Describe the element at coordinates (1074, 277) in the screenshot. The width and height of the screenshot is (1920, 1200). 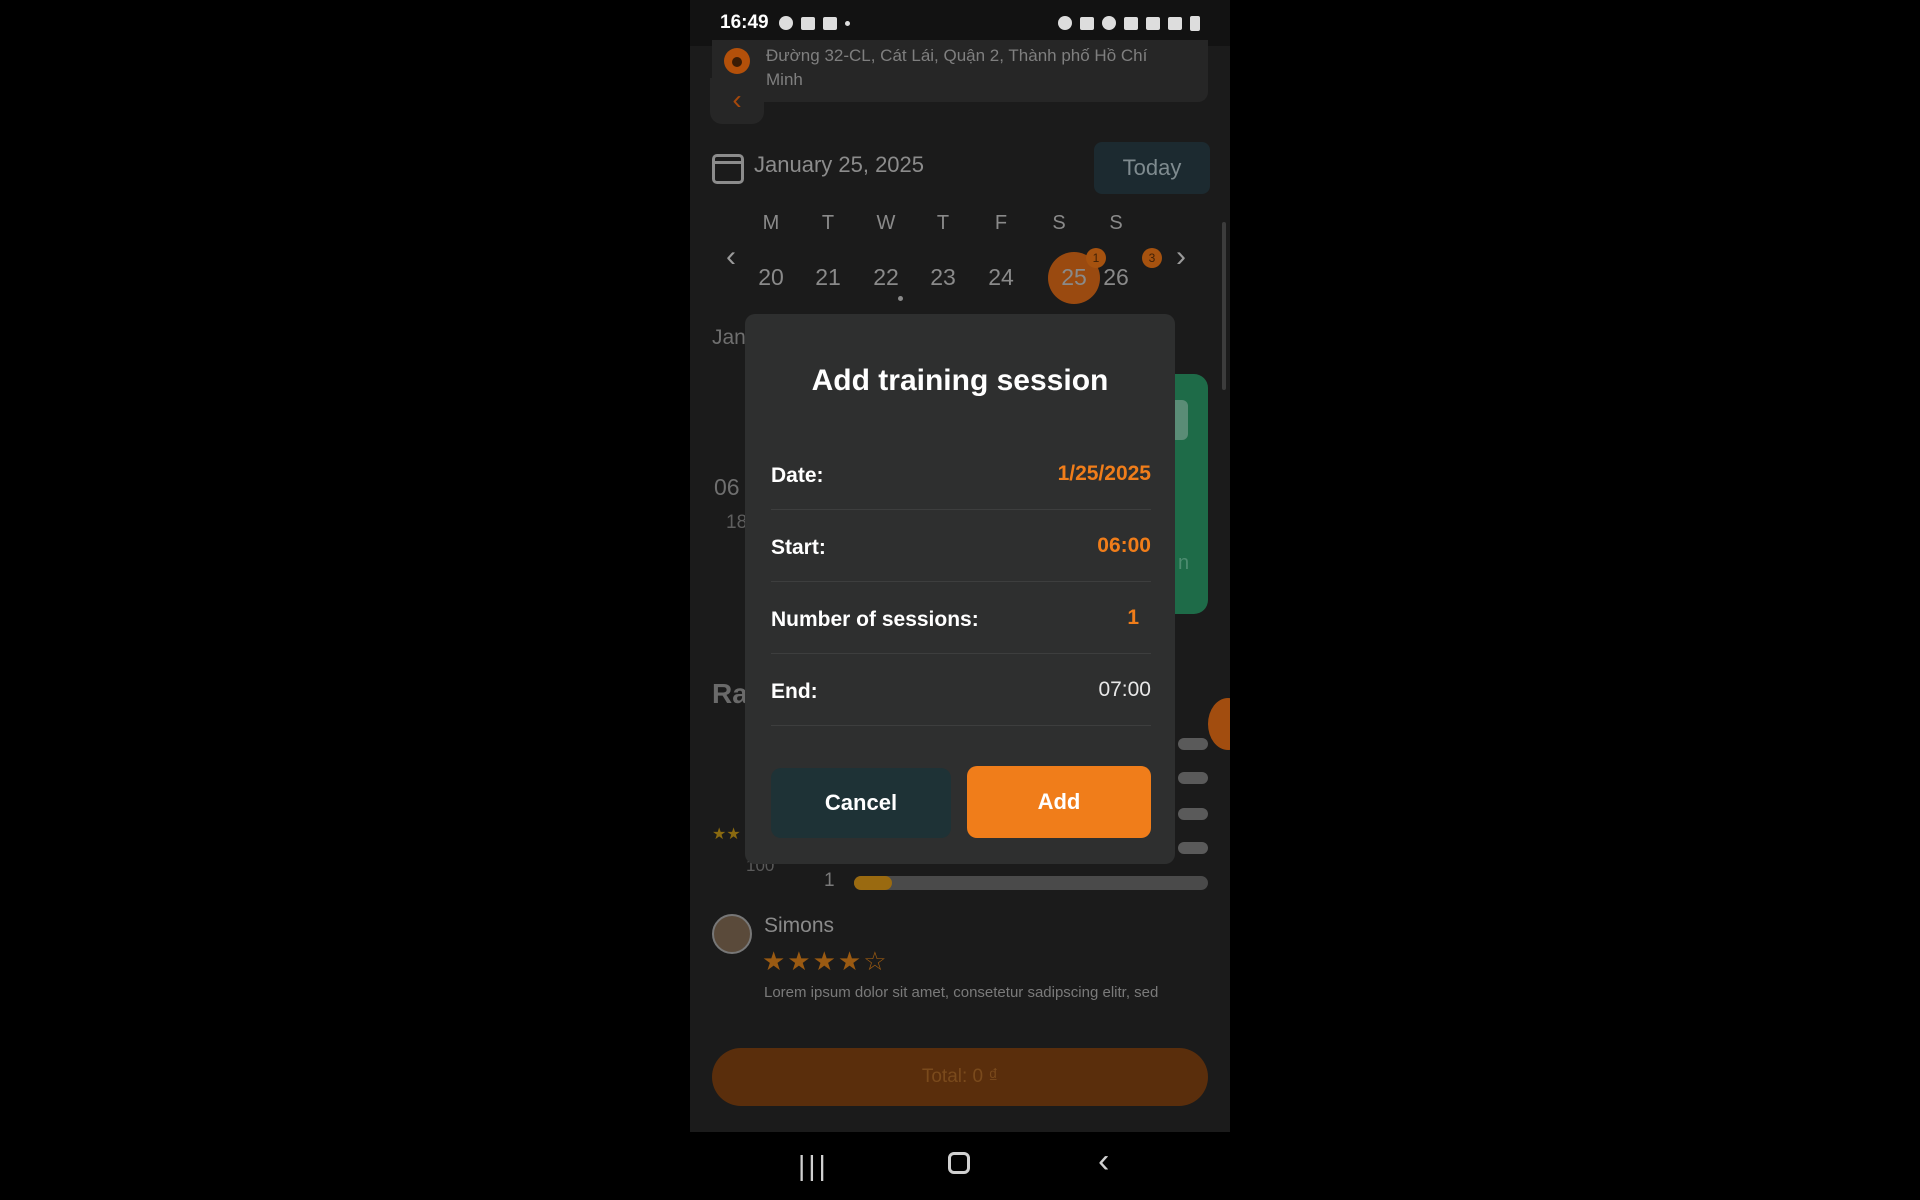
I see `day-cell-selected: 25` at that location.